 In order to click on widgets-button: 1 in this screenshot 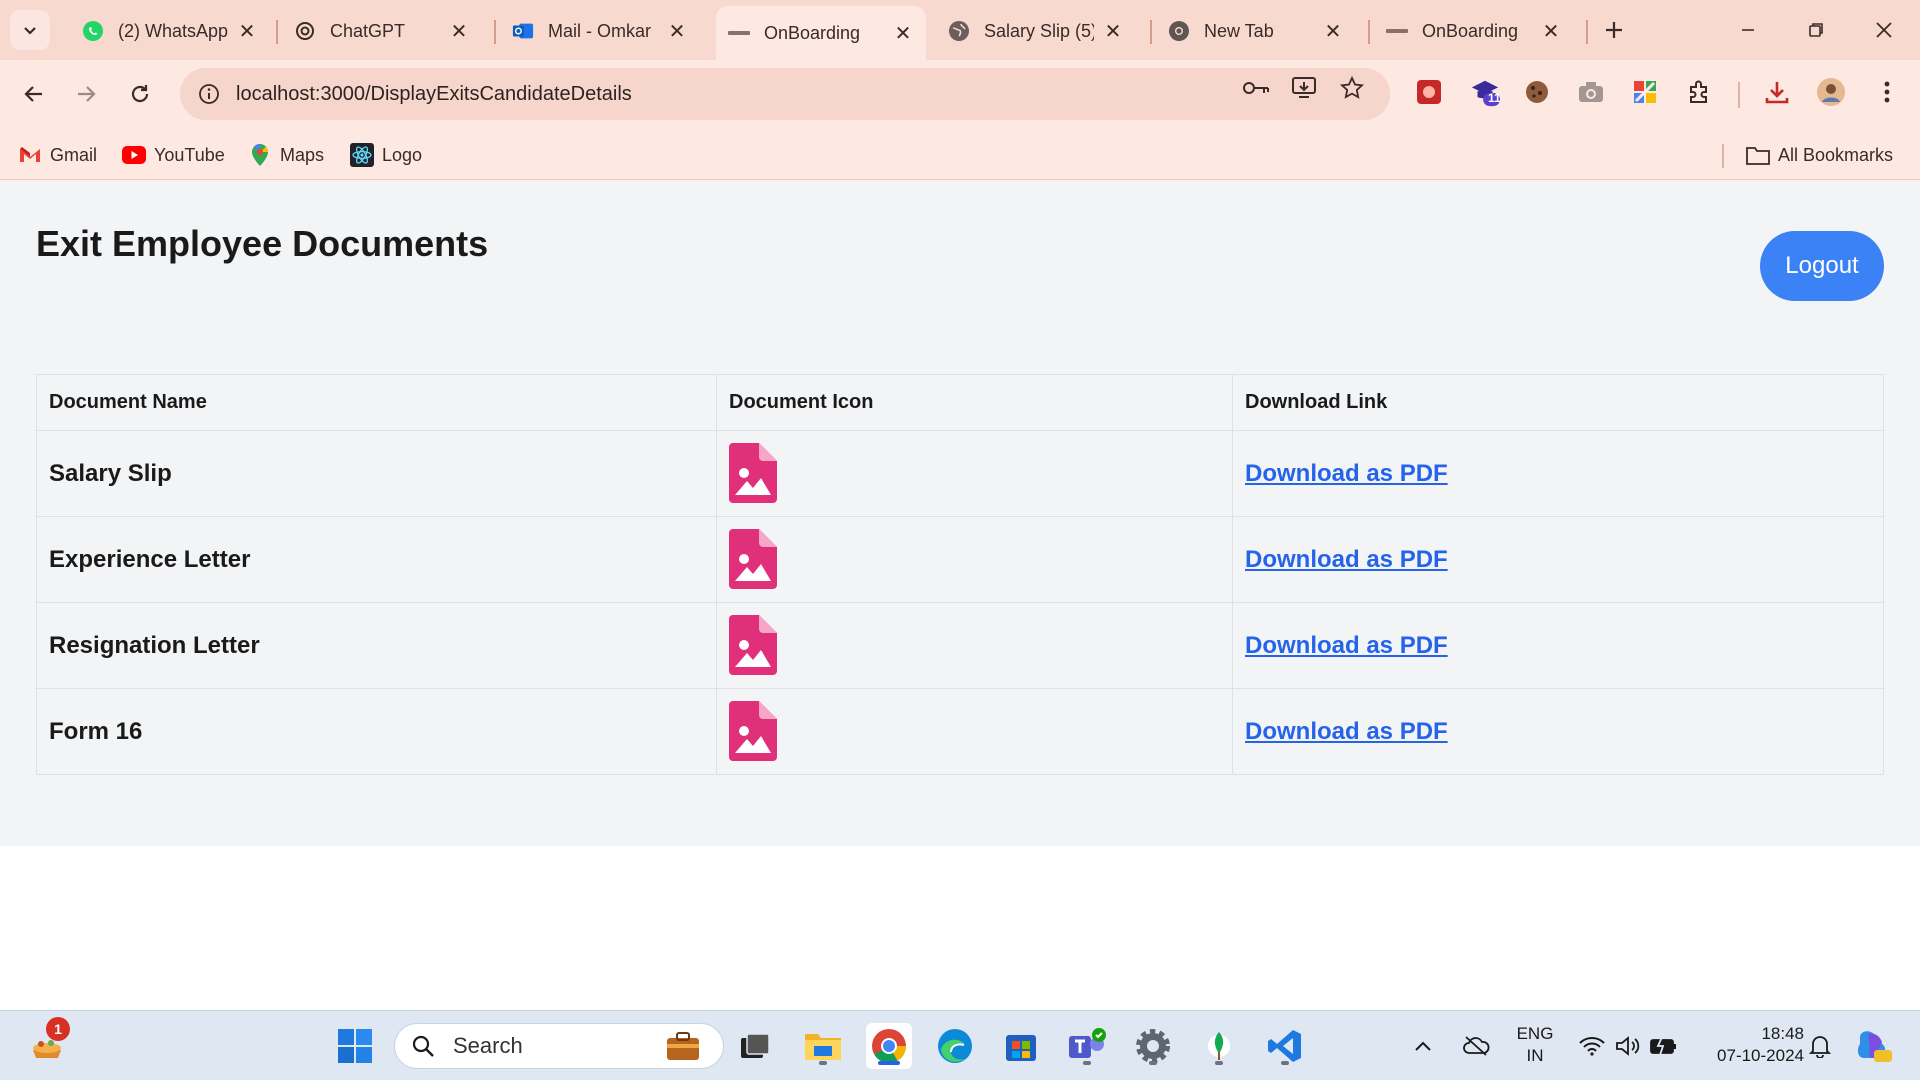, I will do `click(47, 1043)`.